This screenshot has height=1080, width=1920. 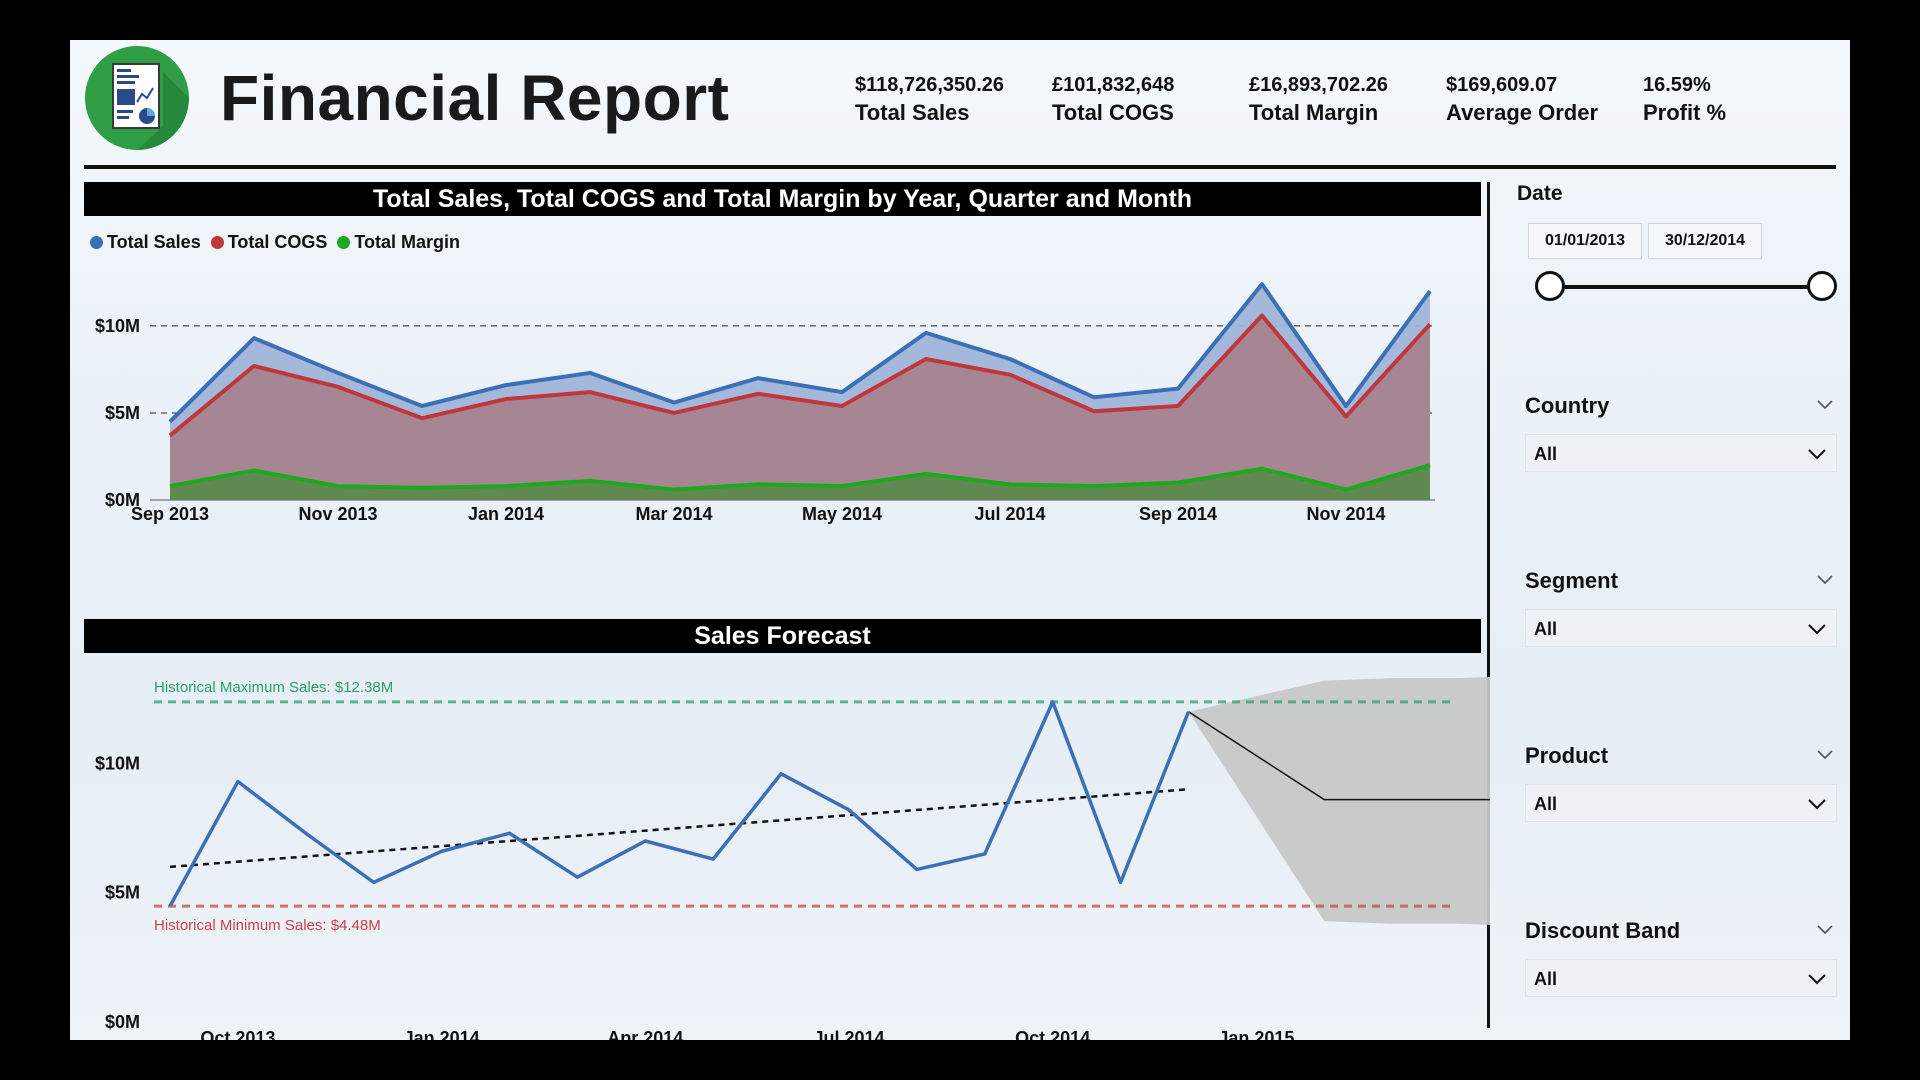 I want to click on slicer-header: Discount Band, so click(x=1681, y=931).